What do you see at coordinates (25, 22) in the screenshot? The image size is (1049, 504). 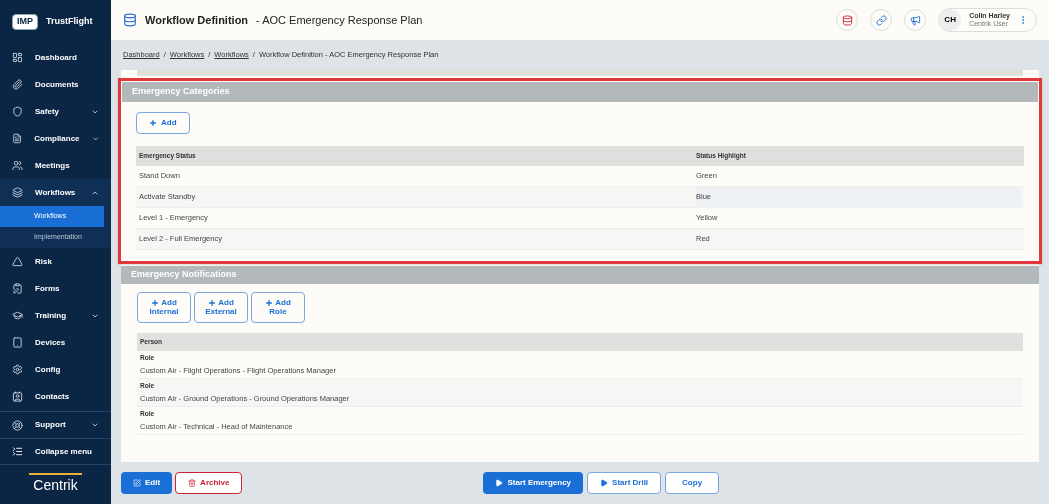 I see `logo-badge: IMP` at bounding box center [25, 22].